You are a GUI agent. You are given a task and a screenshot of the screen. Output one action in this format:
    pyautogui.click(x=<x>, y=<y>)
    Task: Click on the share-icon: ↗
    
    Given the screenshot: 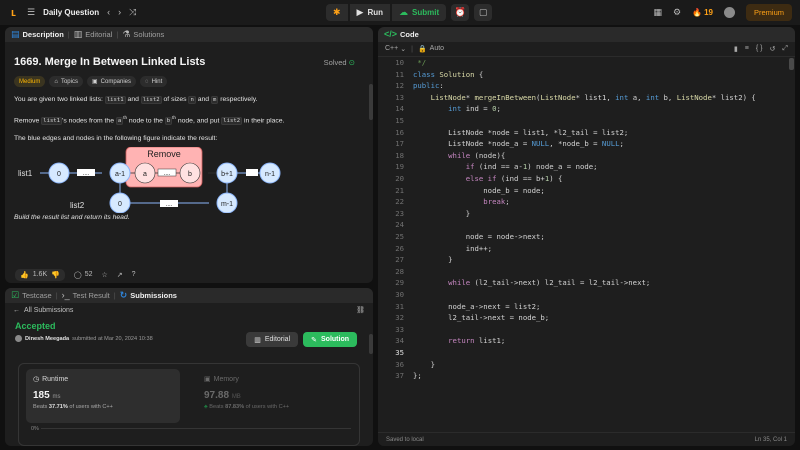 What is the action you would take?
    pyautogui.click(x=120, y=275)
    